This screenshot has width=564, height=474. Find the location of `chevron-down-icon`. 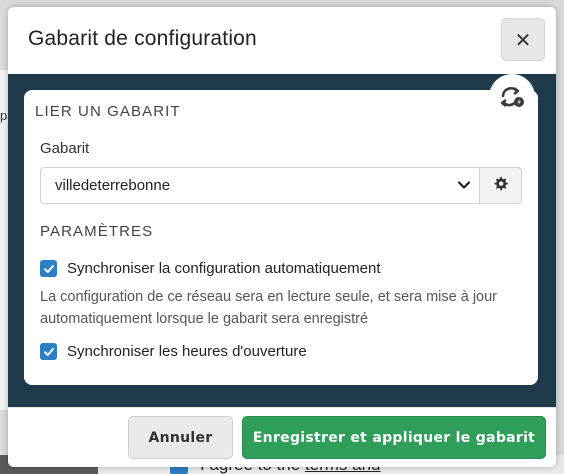

chevron-down-icon is located at coordinates (464, 187).